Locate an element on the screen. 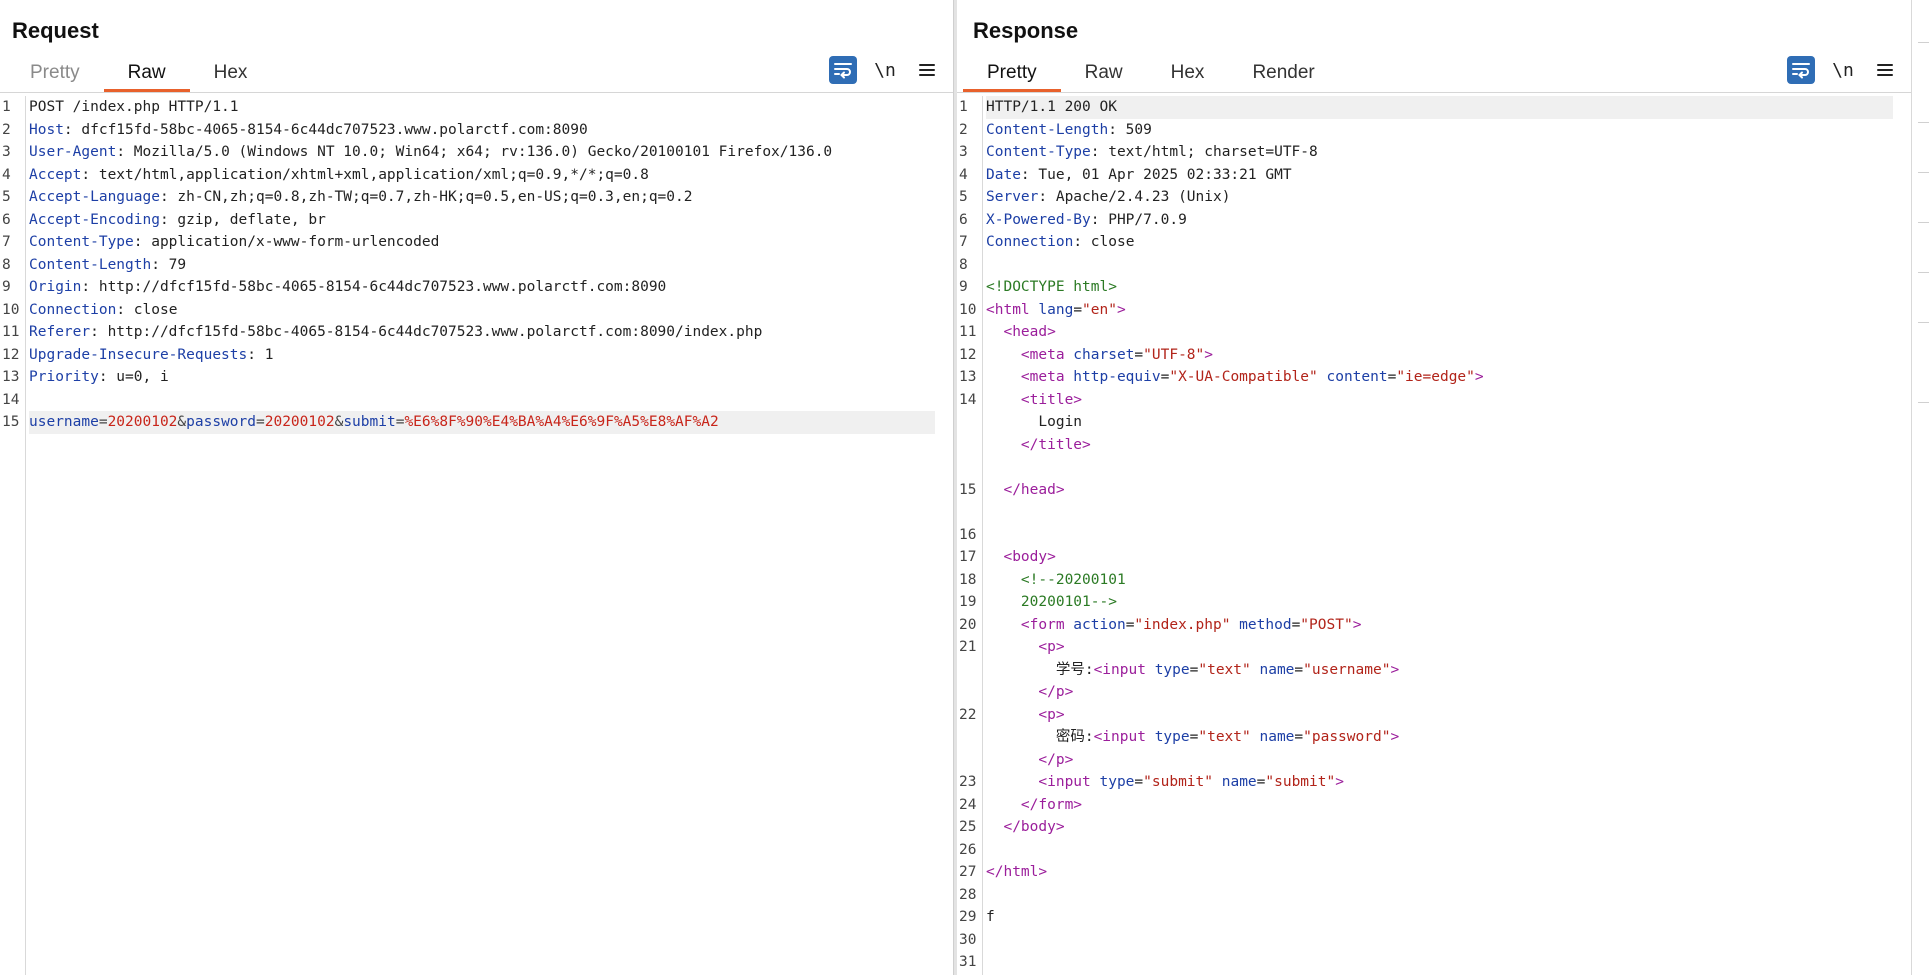 Image resolution: width=1929 pixels, height=975 pixels. code-token: Upgrade-Insecure-Requests is located at coordinates (138, 354).